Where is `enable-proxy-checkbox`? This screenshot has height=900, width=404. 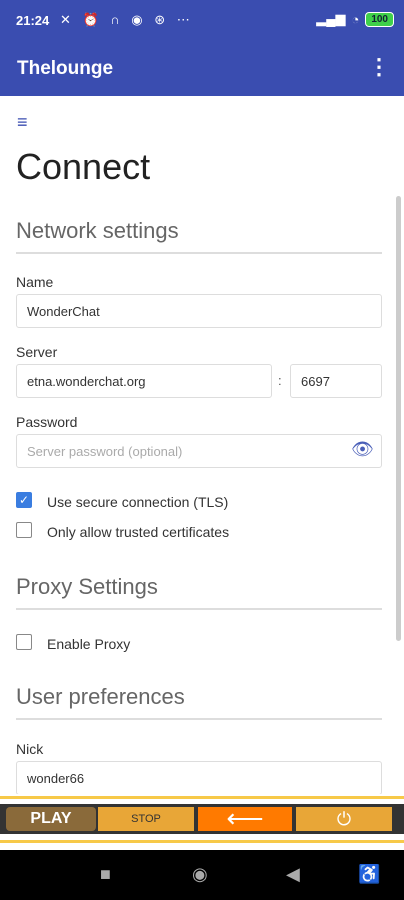
enable-proxy-checkbox is located at coordinates (24, 642).